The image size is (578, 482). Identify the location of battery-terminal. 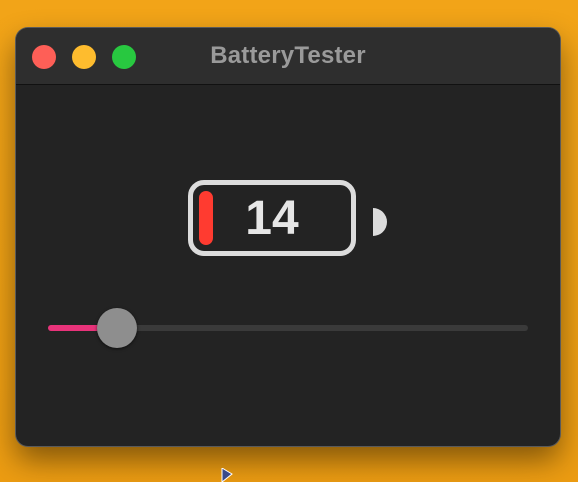
(380, 222).